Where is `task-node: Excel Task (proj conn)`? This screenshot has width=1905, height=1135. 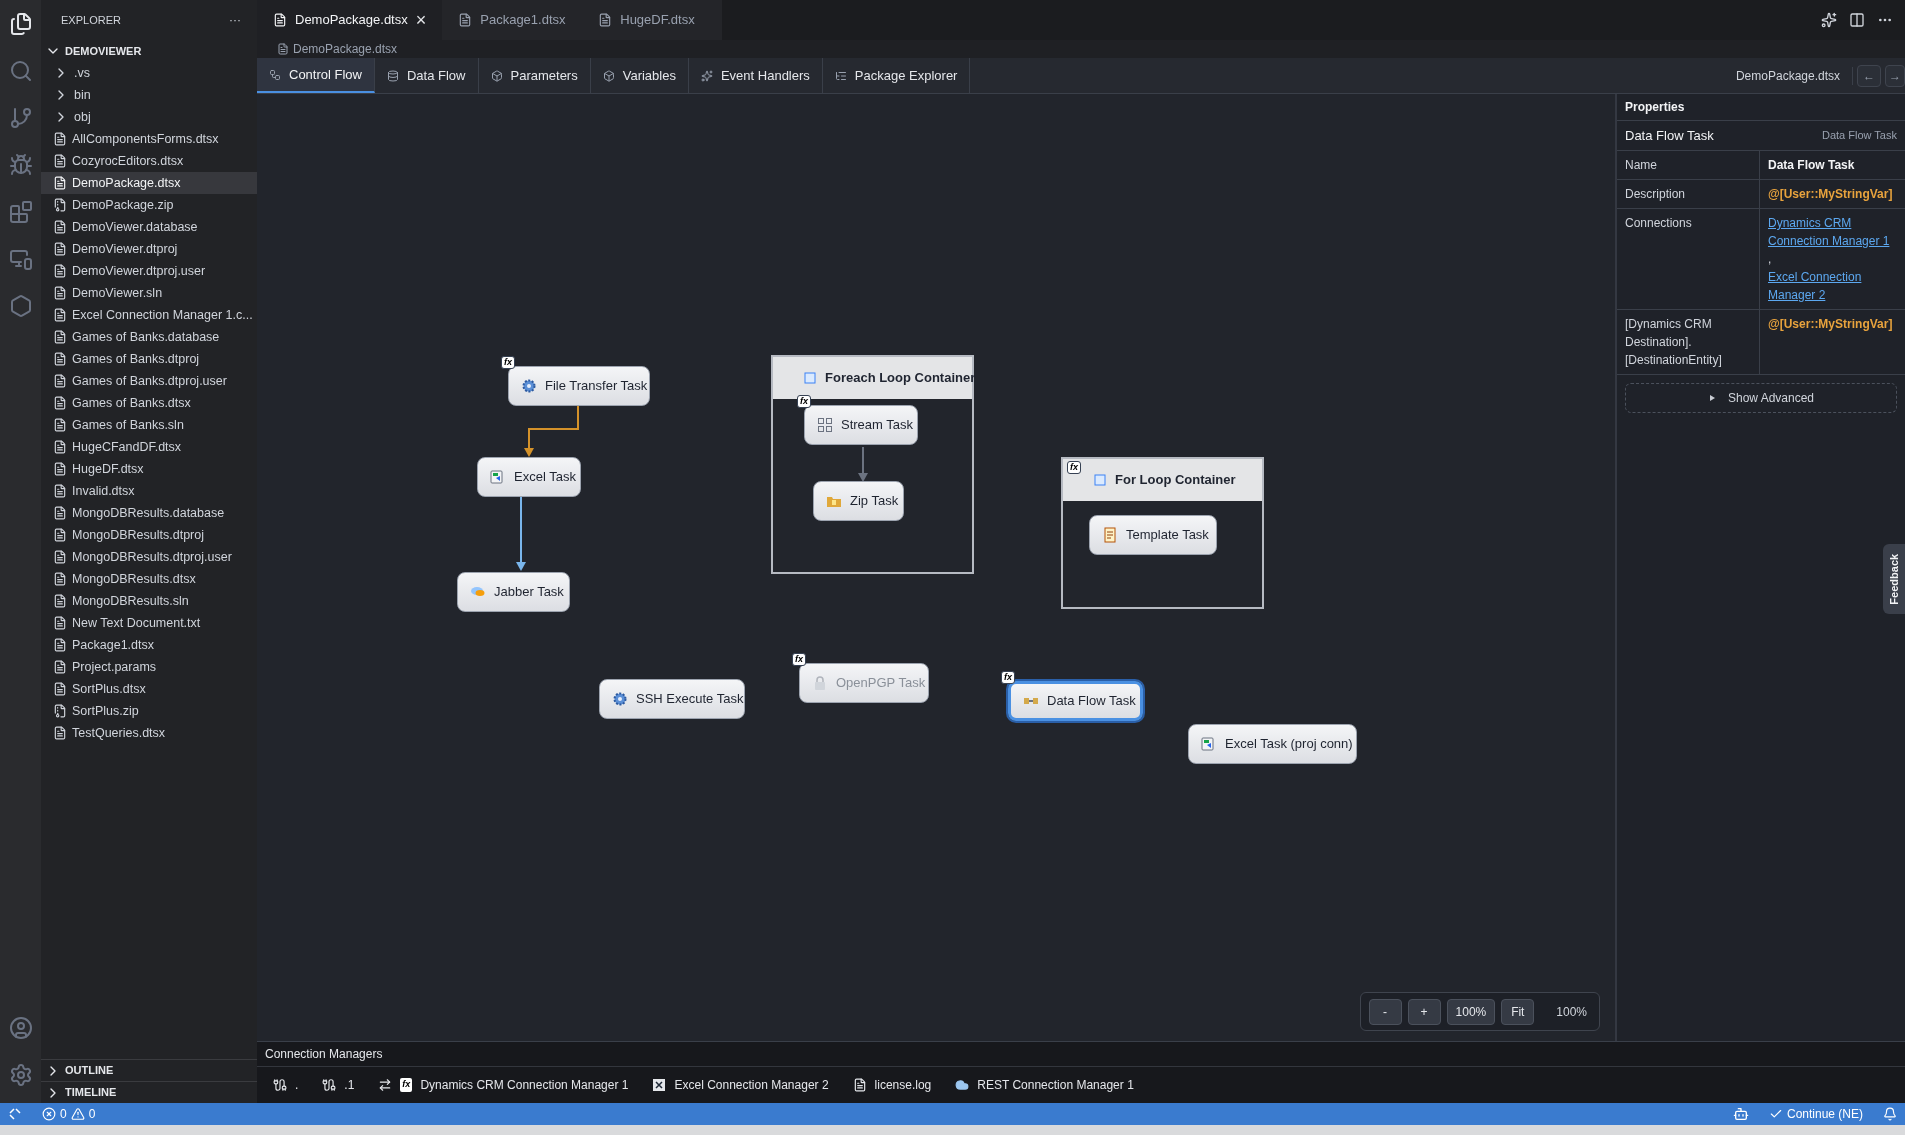 task-node: Excel Task (proj conn) is located at coordinates (1272, 744).